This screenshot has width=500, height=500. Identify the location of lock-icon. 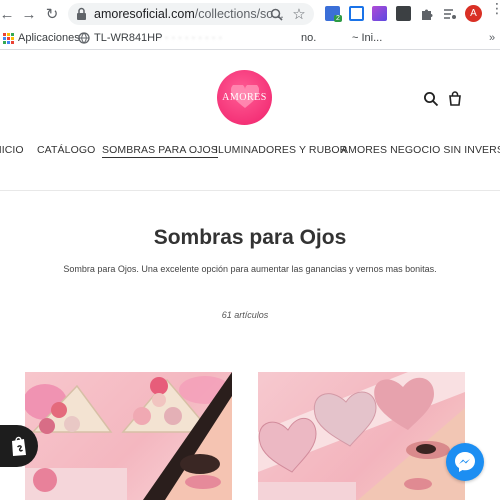
(81, 13).